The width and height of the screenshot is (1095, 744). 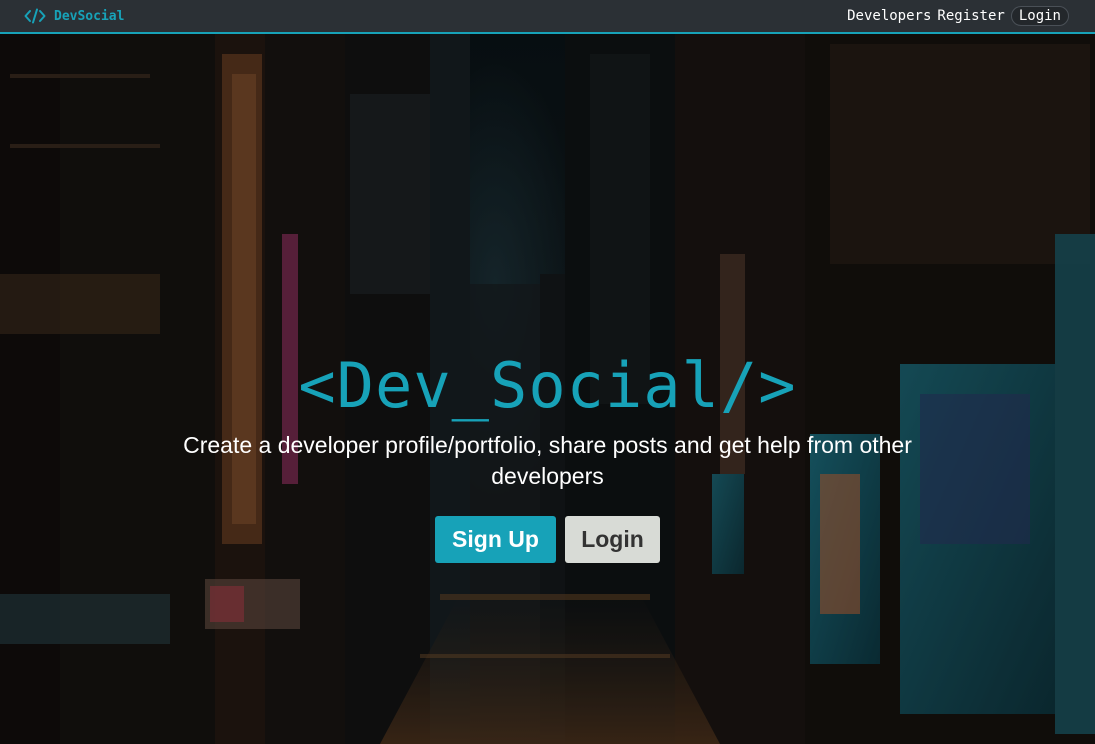 I want to click on hero-title: <Dev_Social/>, so click(x=547, y=385).